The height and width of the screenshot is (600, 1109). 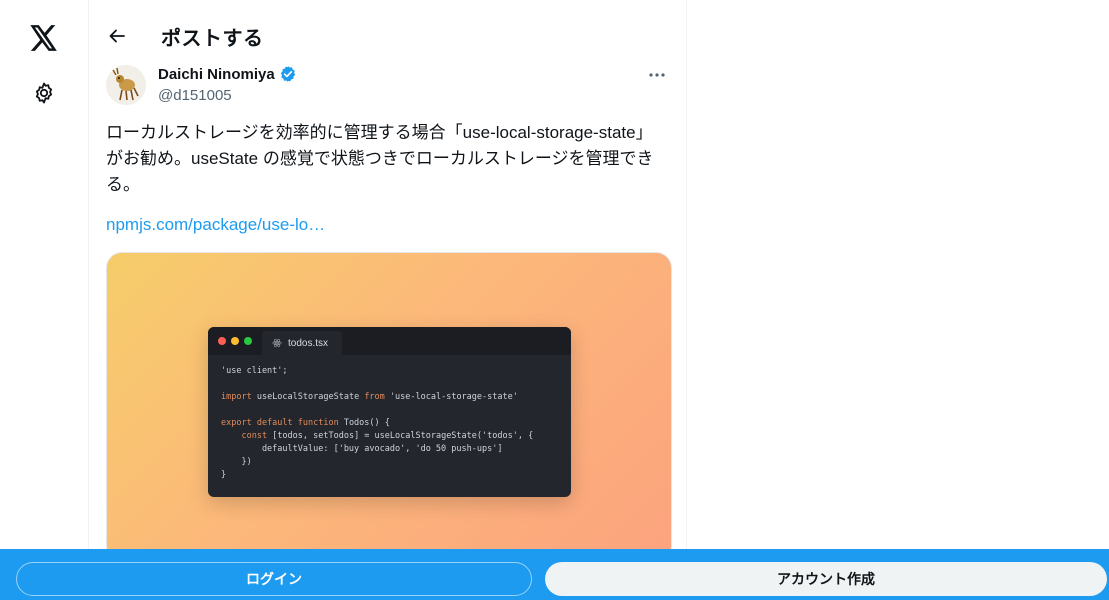 I want to click on verified-badge-icon, so click(x=287, y=74).